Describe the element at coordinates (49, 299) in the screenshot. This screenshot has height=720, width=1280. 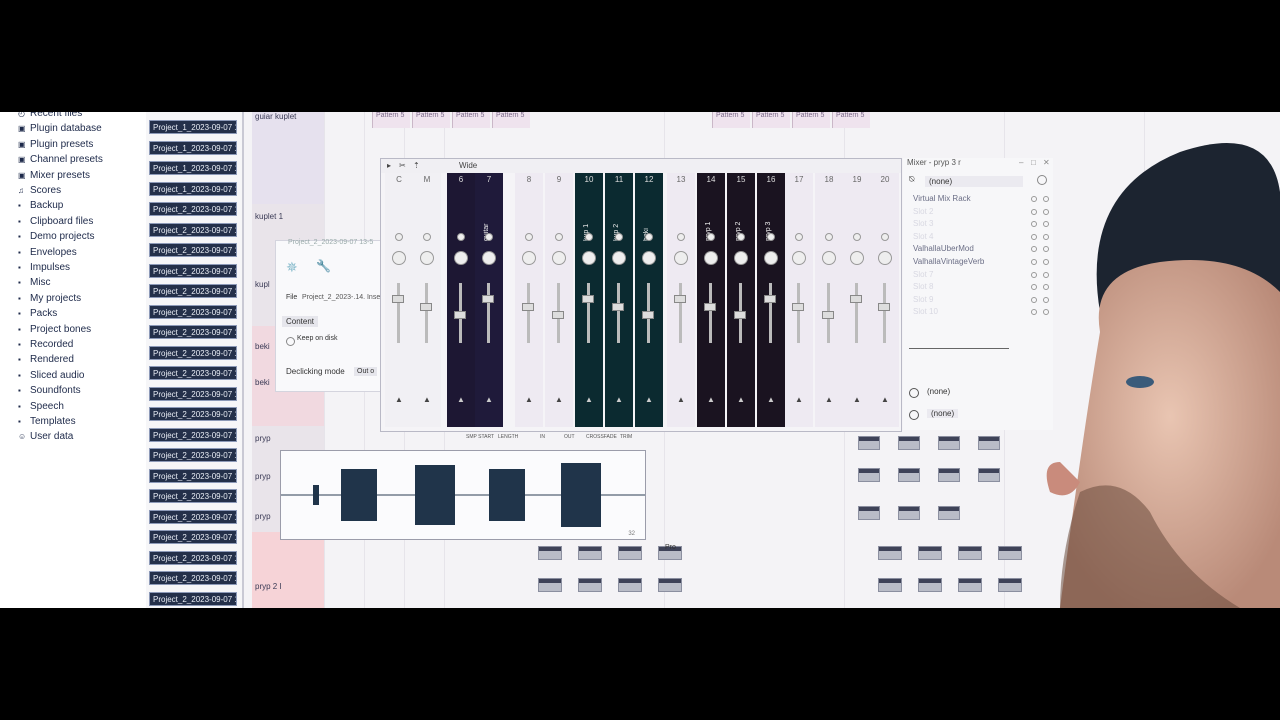
I see `browser-item: ▪ My projects` at that location.